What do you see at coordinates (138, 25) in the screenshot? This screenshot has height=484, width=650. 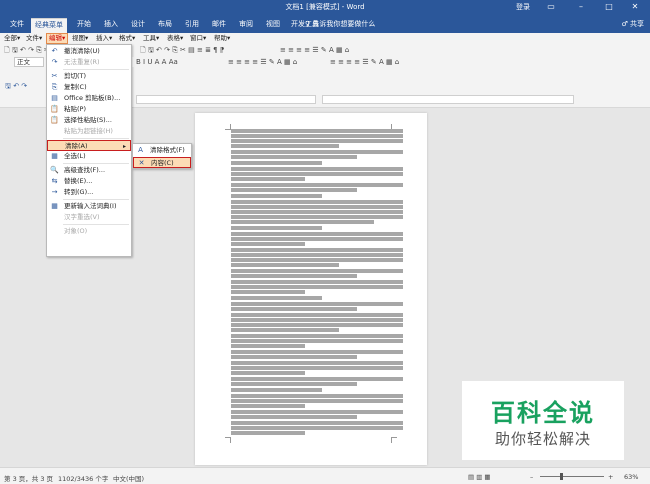 I see `tab-design: 设计` at bounding box center [138, 25].